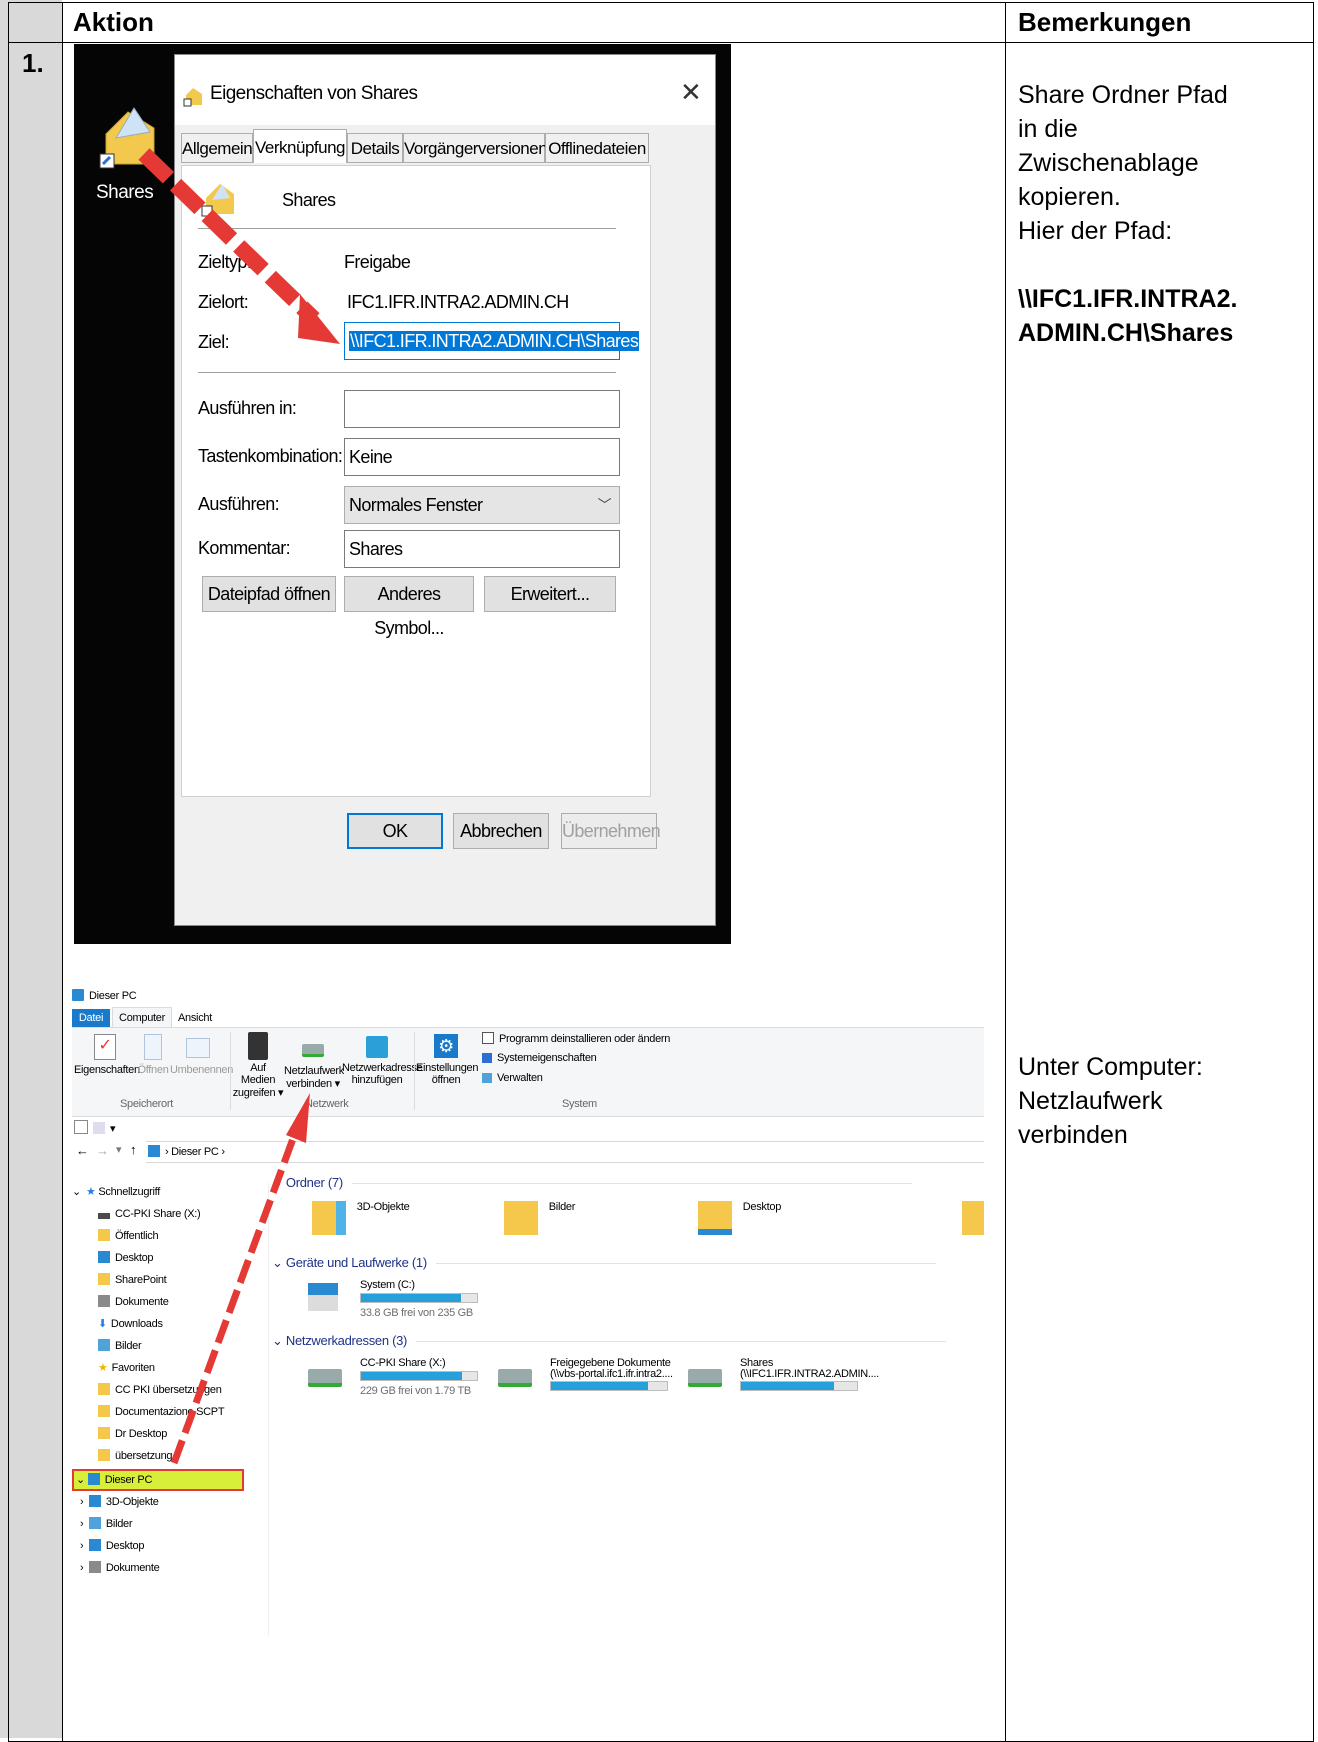  Describe the element at coordinates (113, 22) in the screenshot. I see `header-action: Aktion` at that location.